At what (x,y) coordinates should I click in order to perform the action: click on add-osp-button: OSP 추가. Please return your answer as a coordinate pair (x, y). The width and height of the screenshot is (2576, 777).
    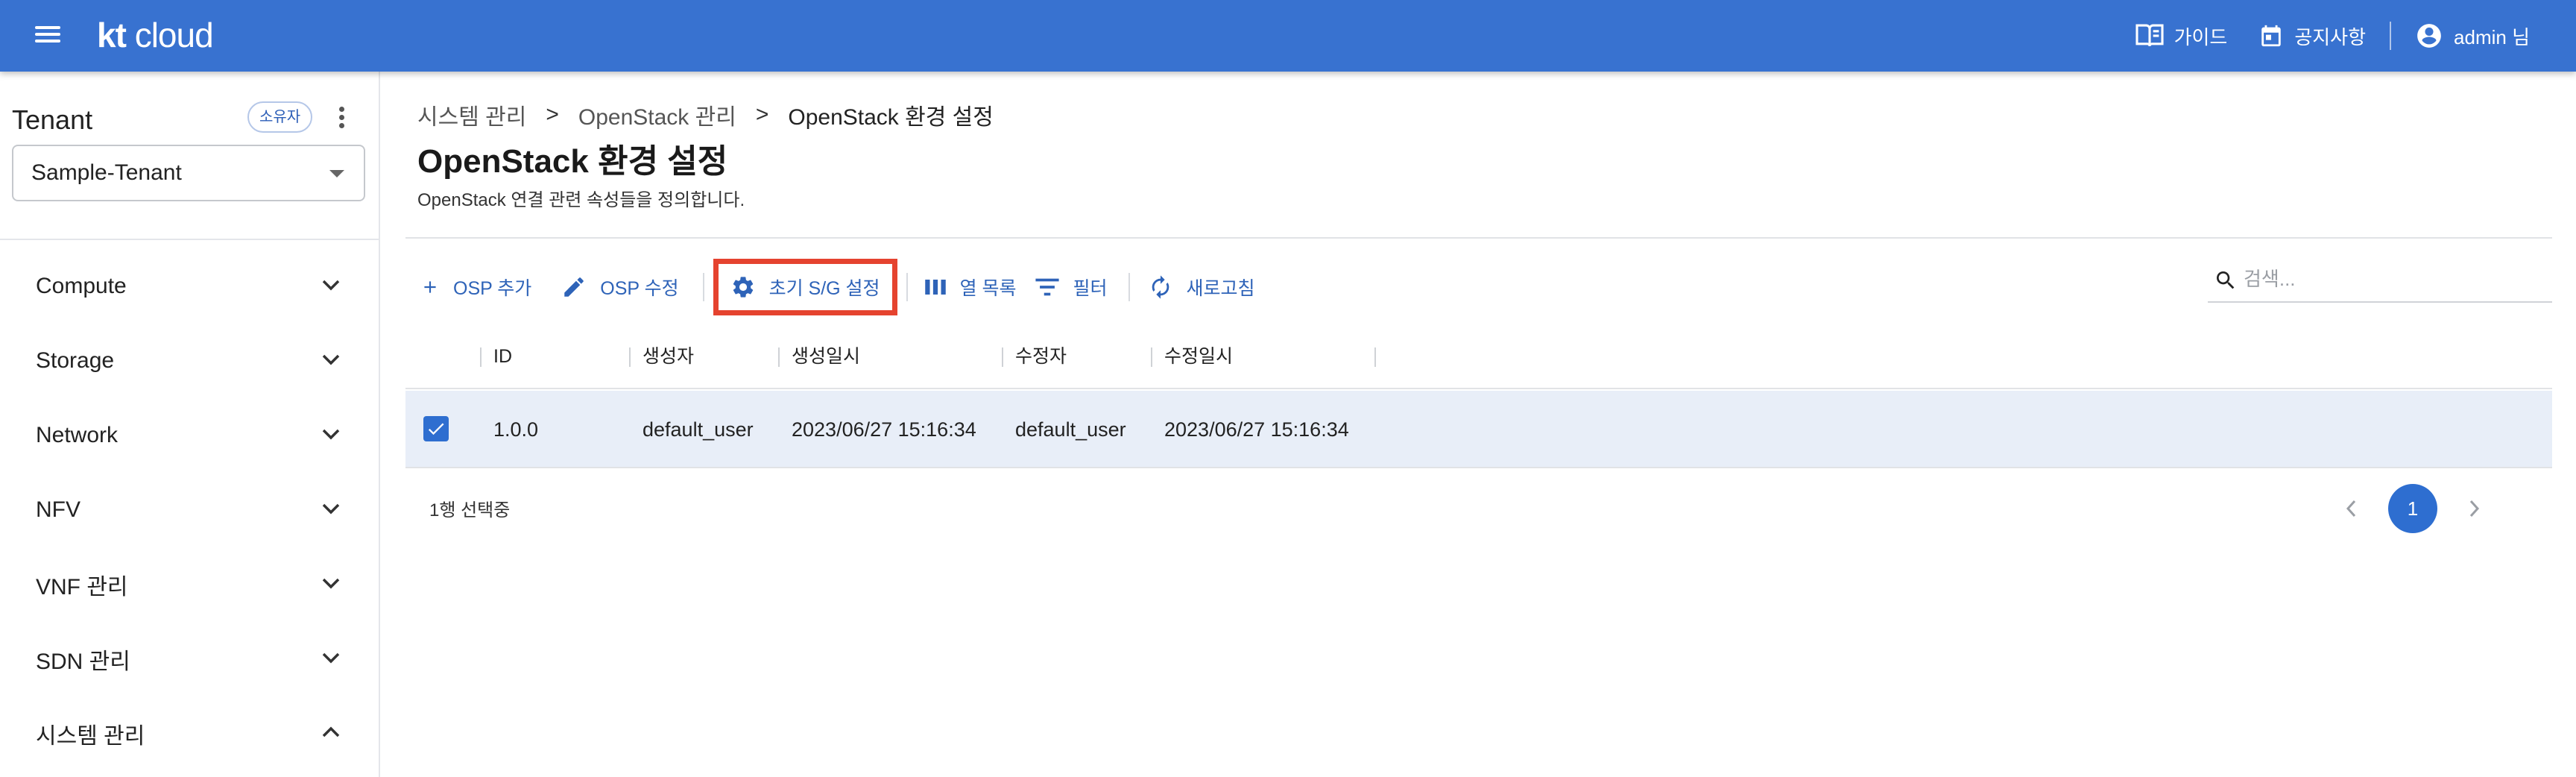
    Looking at the image, I should click on (476, 287).